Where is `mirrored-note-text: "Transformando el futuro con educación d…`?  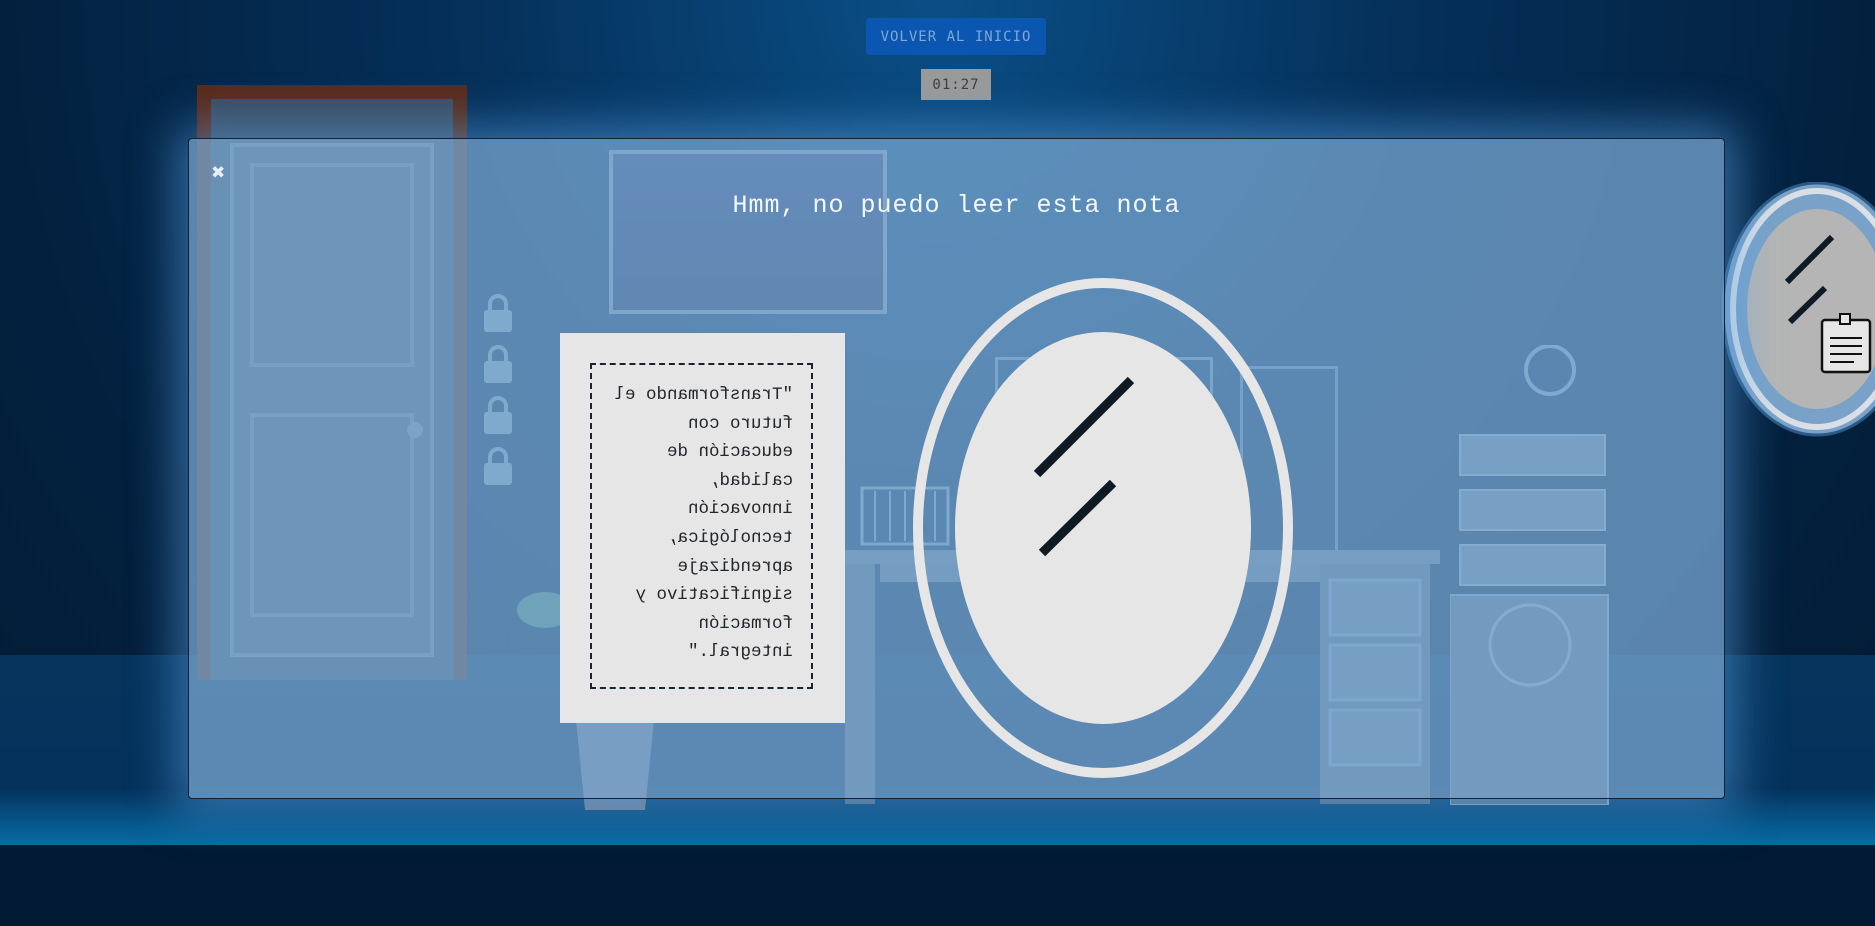 mirrored-note-text: "Transformando el futuro con educación d… is located at coordinates (703, 524).